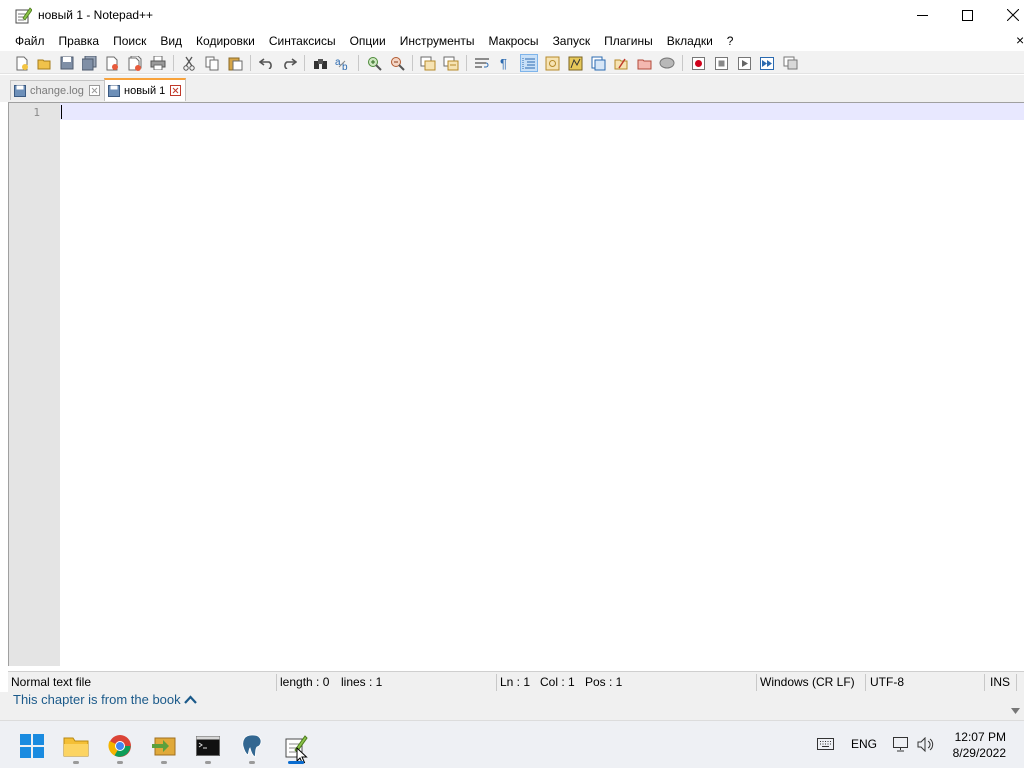  I want to click on menu-settings: Опции, so click(368, 41).